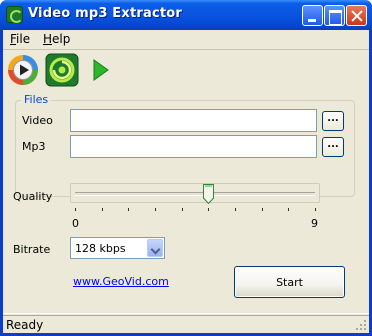 This screenshot has height=336, width=372. Describe the element at coordinates (186, 49) in the screenshot. I see `menu-separator` at that location.